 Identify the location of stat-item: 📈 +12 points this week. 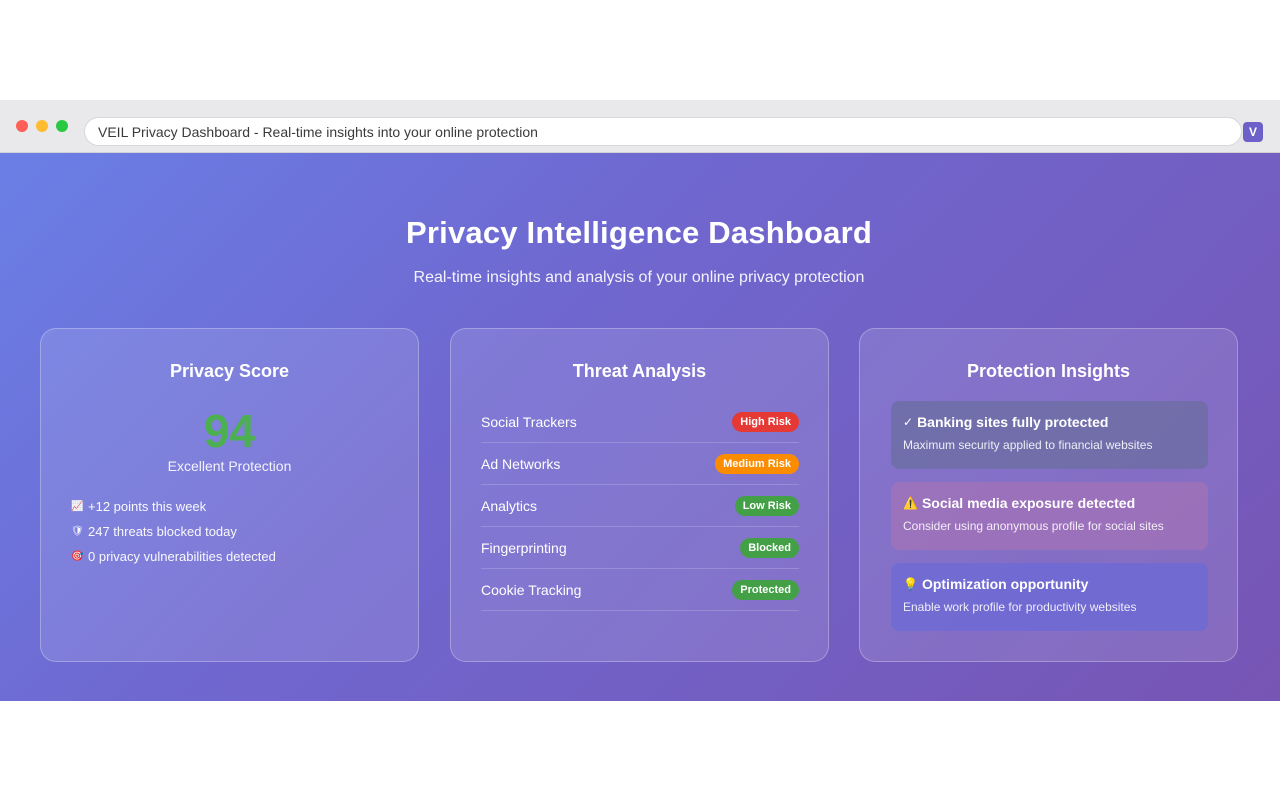
(173, 506).